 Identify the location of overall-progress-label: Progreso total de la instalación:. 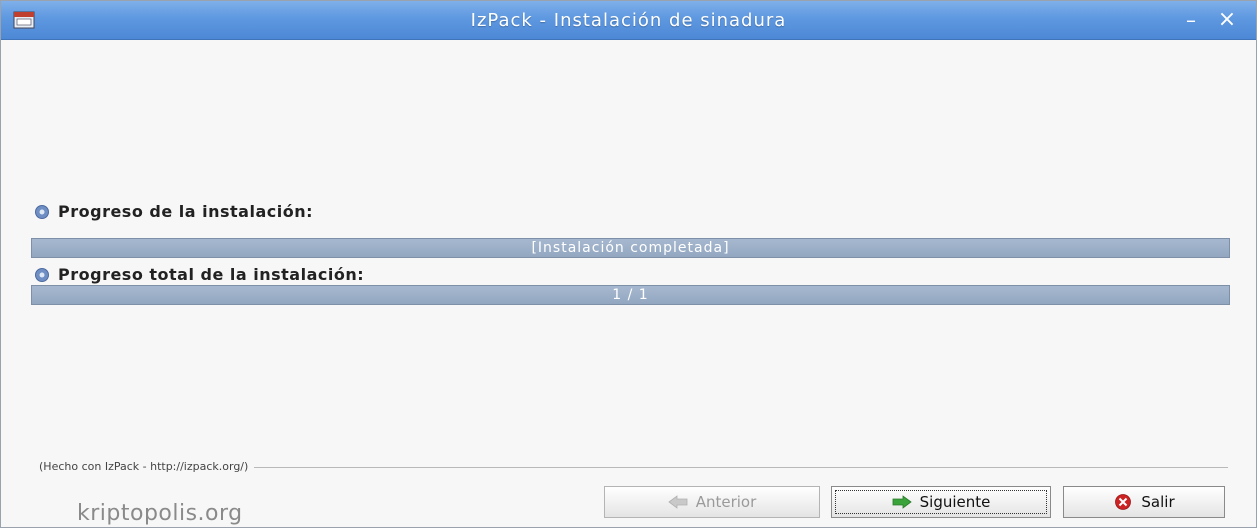
(211, 274).